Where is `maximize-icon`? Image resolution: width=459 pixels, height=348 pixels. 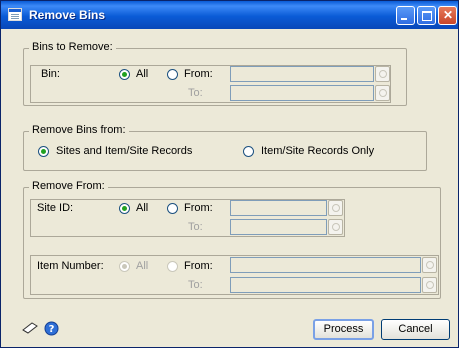 maximize-icon is located at coordinates (427, 16).